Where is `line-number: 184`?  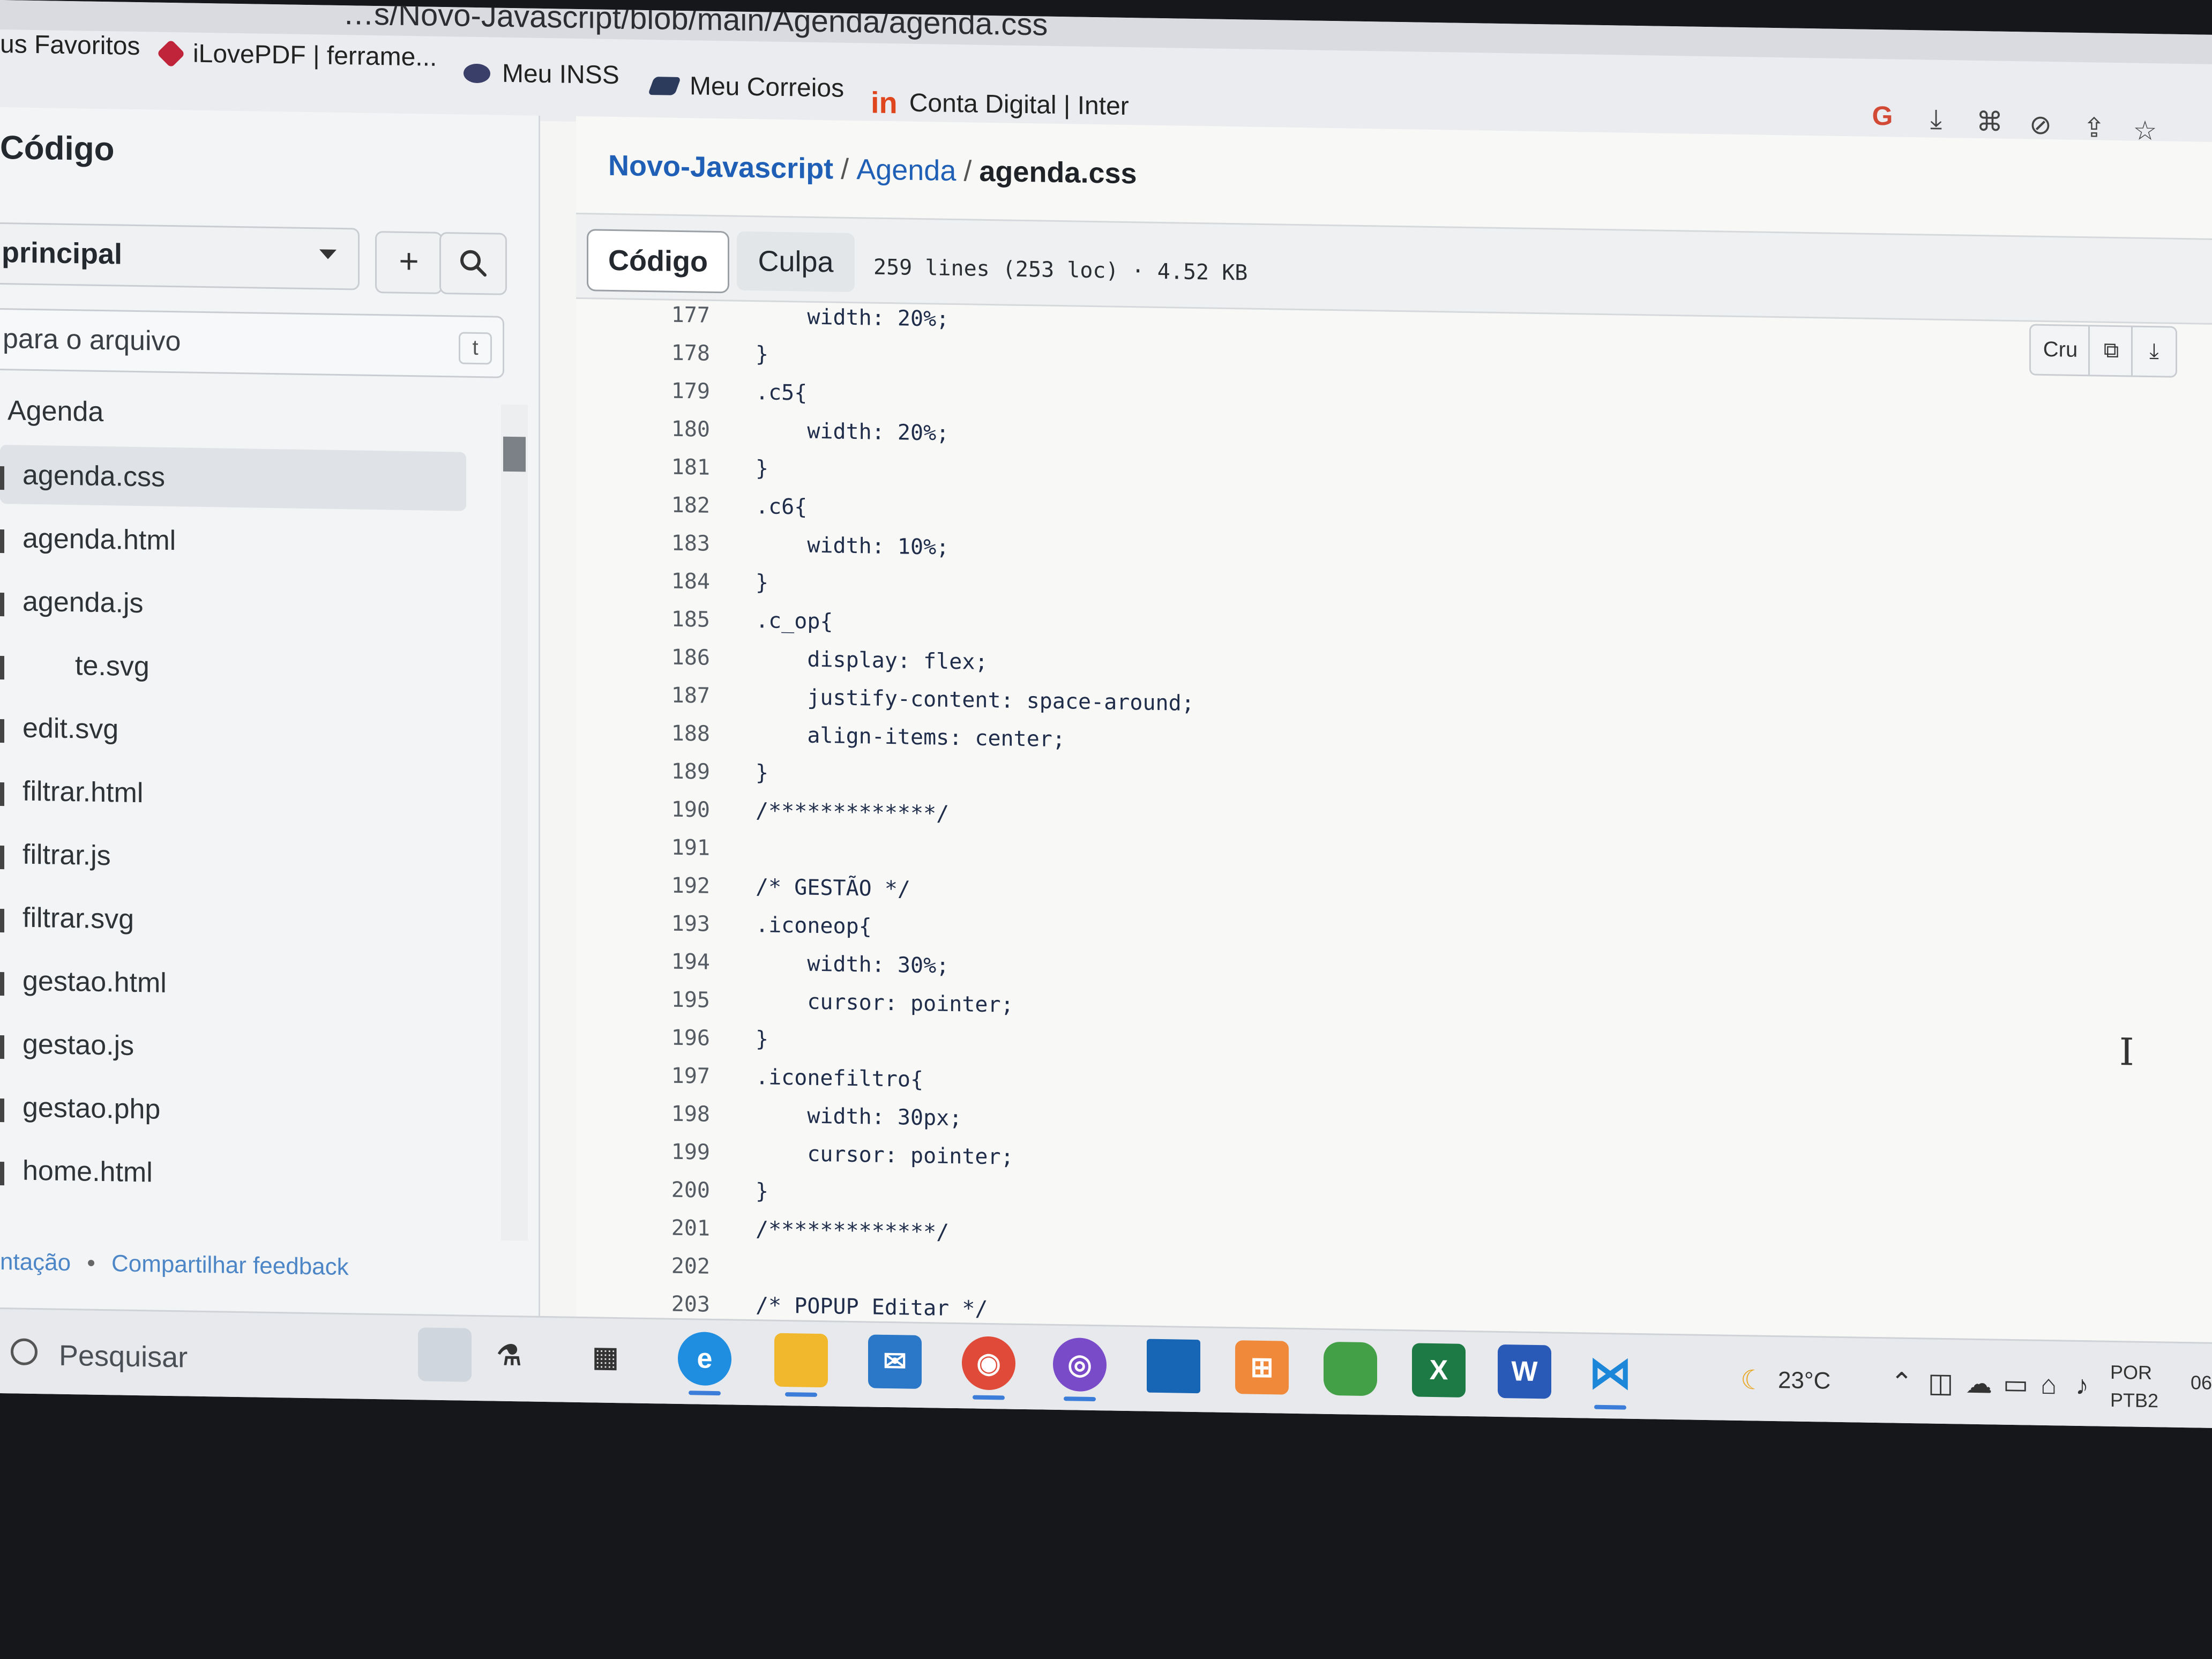 line-number: 184 is located at coordinates (656, 581).